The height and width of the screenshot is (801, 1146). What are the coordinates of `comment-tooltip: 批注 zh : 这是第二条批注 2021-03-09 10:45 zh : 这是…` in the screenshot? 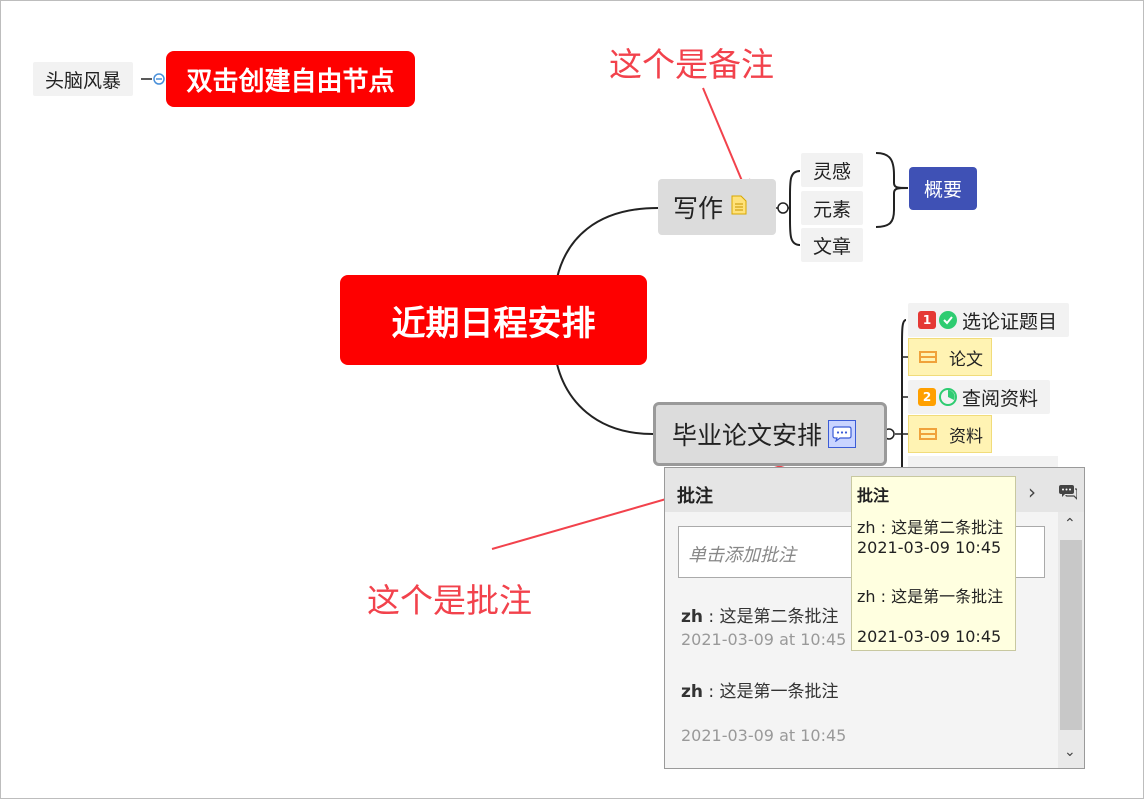 It's located at (933, 563).